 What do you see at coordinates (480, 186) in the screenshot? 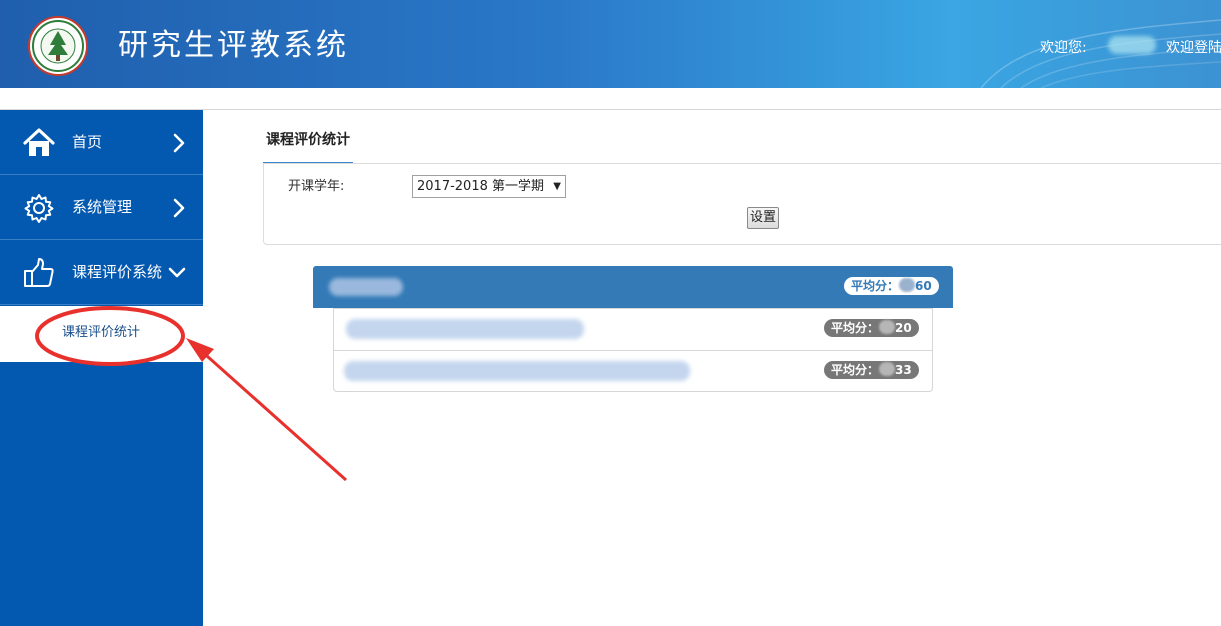
I see `academic-year-value: 2017-2018 第一学期` at bounding box center [480, 186].